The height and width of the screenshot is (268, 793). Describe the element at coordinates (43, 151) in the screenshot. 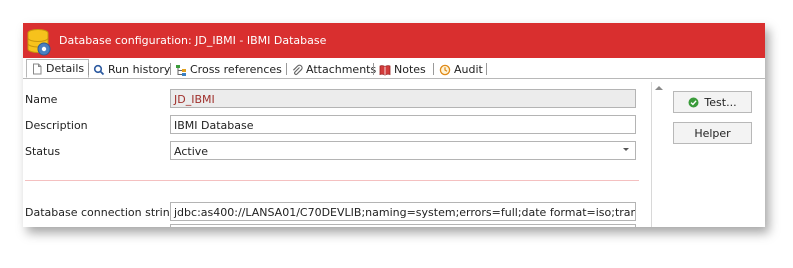

I see `status-label: Status` at that location.